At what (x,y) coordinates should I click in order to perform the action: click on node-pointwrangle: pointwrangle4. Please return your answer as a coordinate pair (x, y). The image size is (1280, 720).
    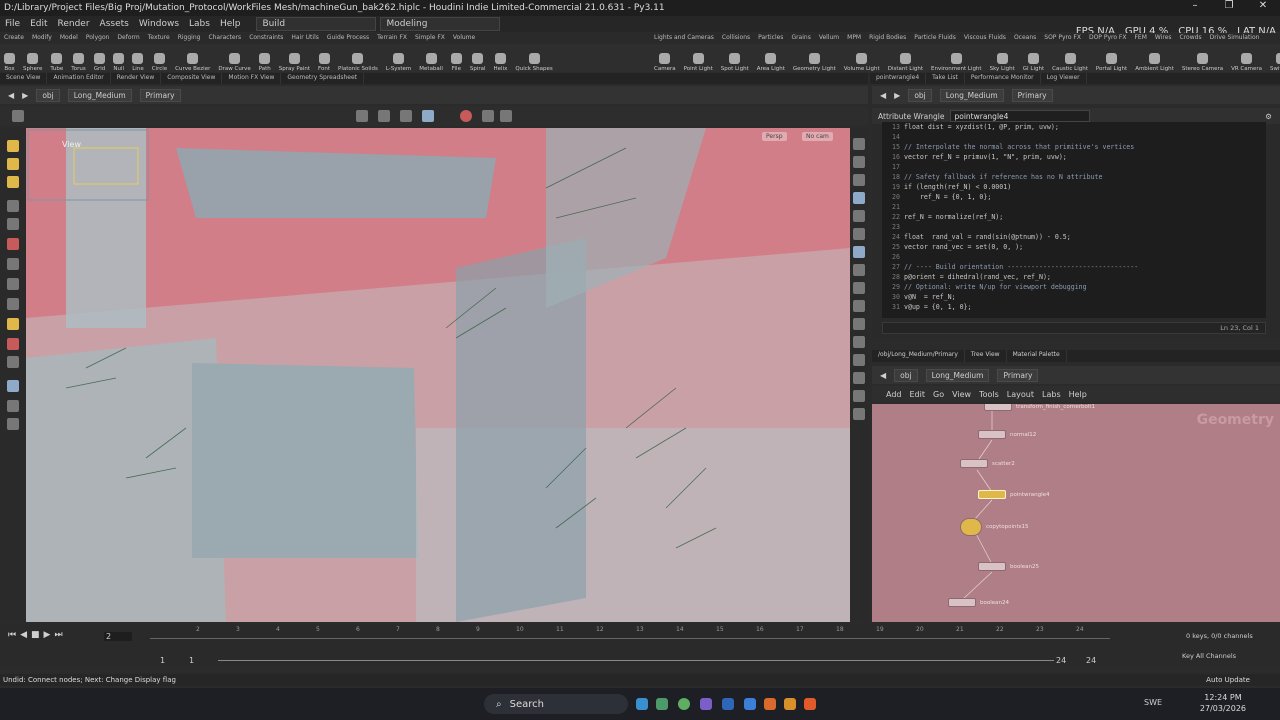
    Looking at the image, I should click on (1014, 494).